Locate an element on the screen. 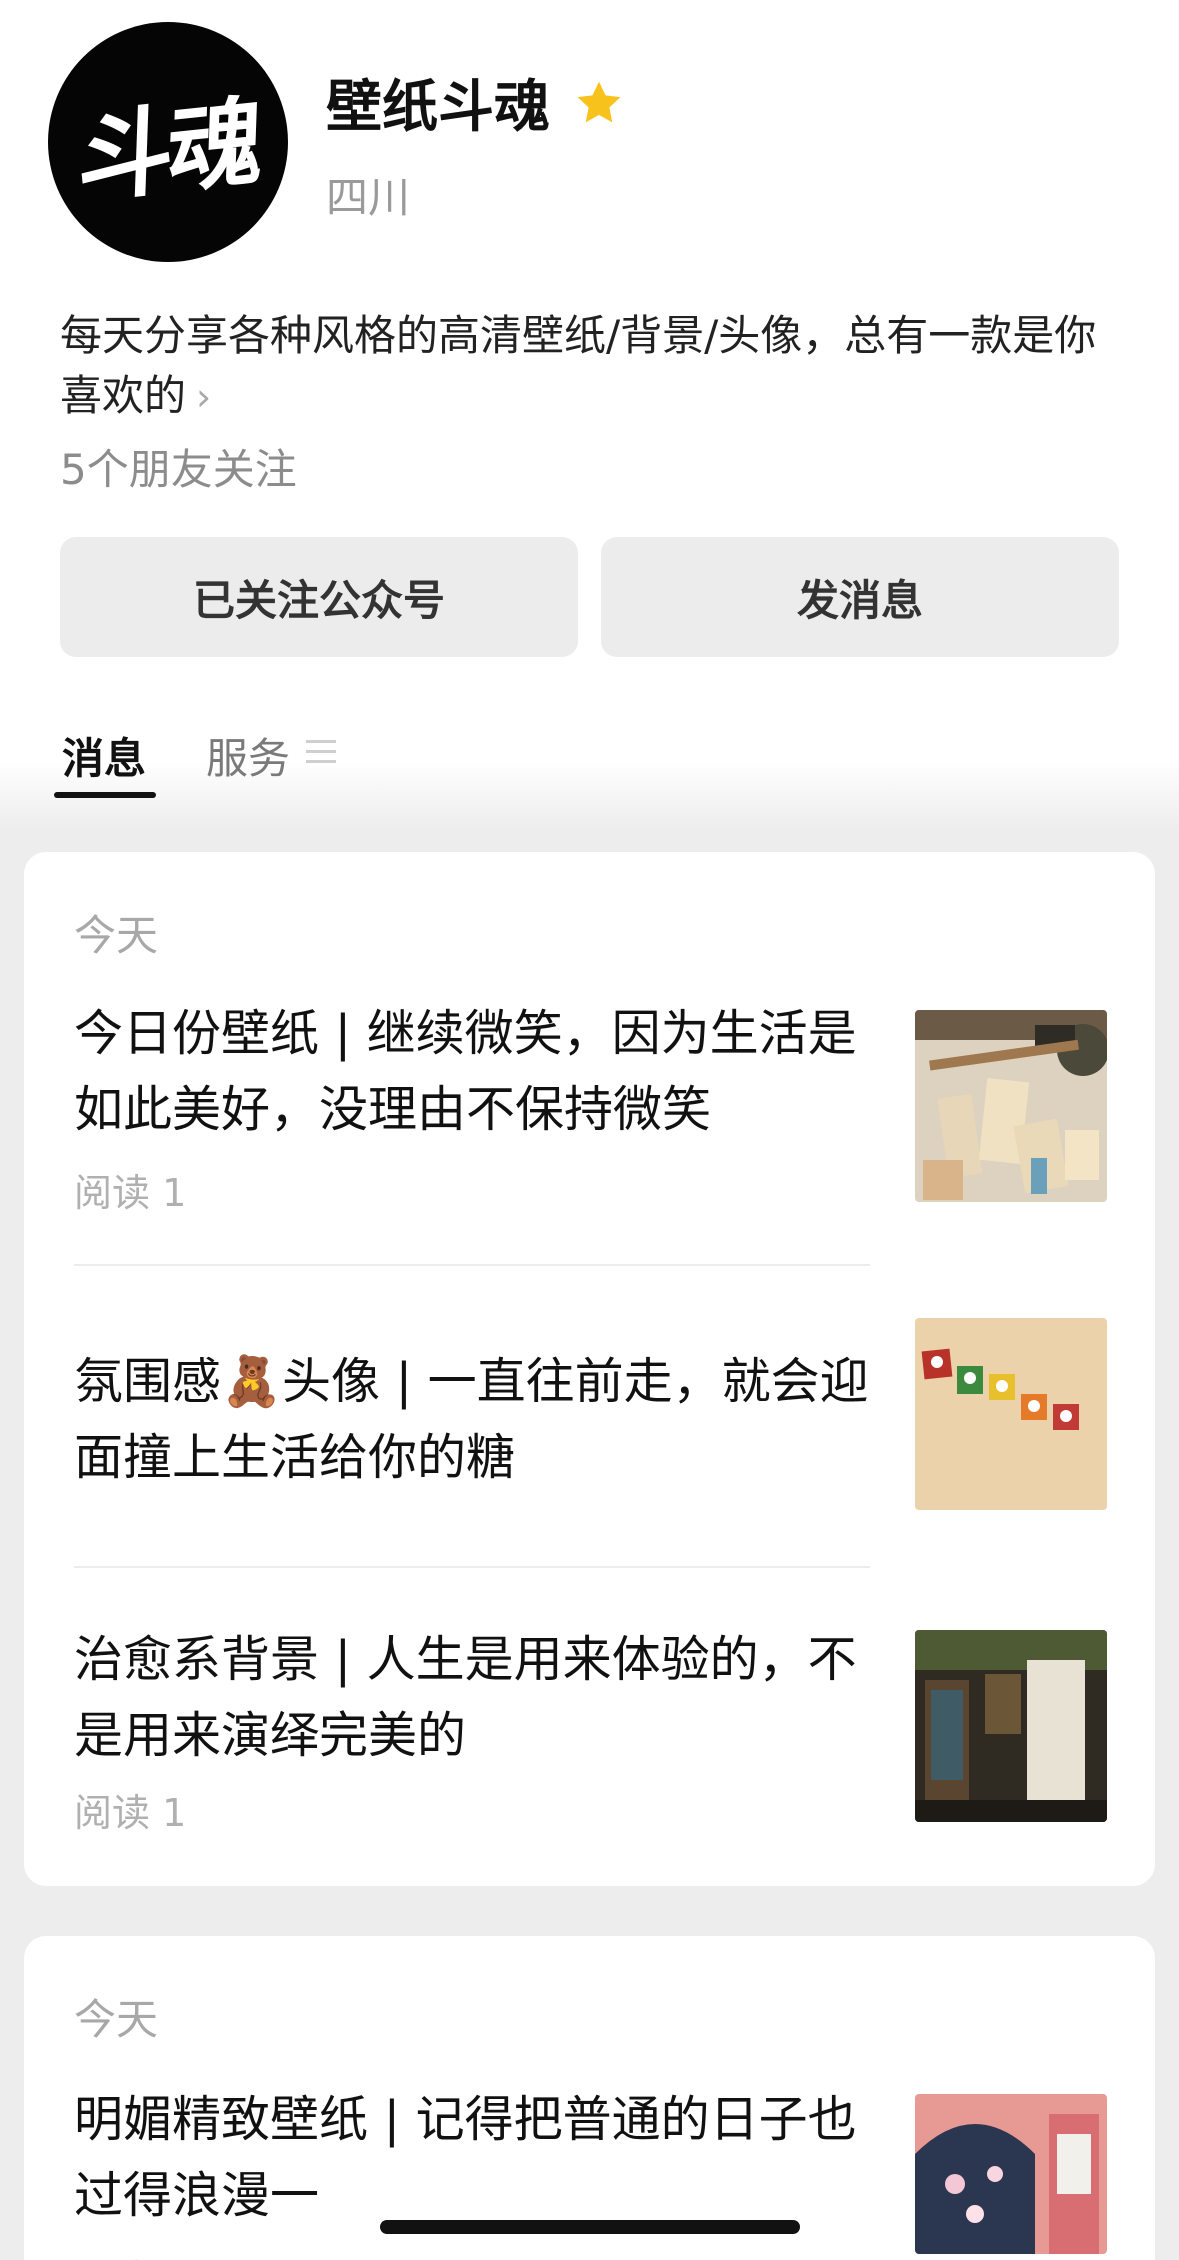  avatar: 斗魂 is located at coordinates (168, 142).